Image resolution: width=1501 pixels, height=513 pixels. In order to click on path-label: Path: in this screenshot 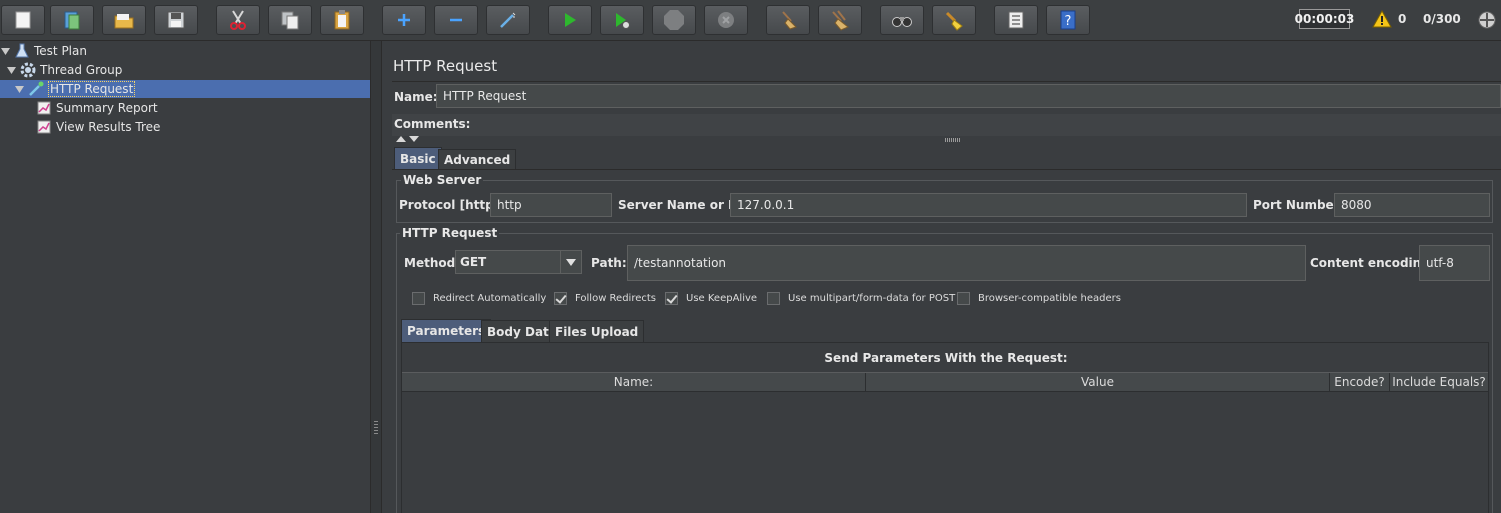, I will do `click(609, 263)`.